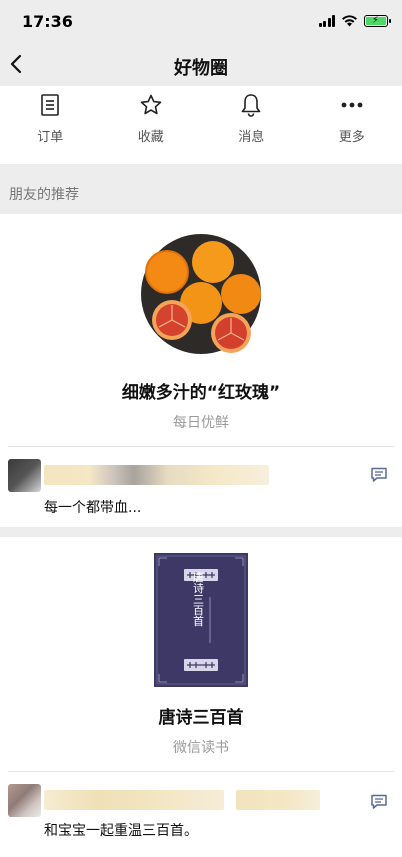 This screenshot has height=857, width=402. I want to click on section-title: 朋友的推荐, so click(44, 195).